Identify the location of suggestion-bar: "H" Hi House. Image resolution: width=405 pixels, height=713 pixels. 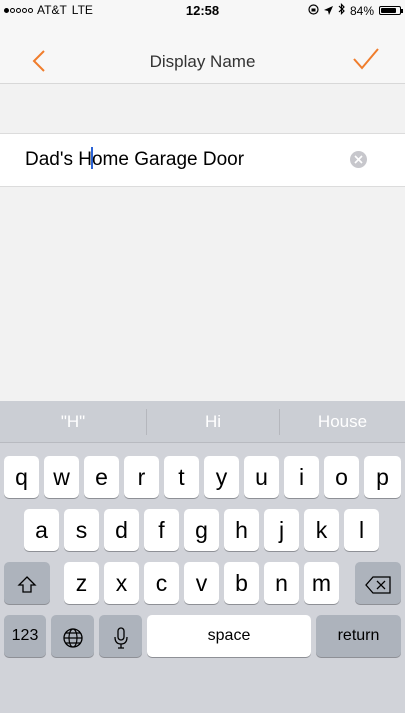
(202, 422).